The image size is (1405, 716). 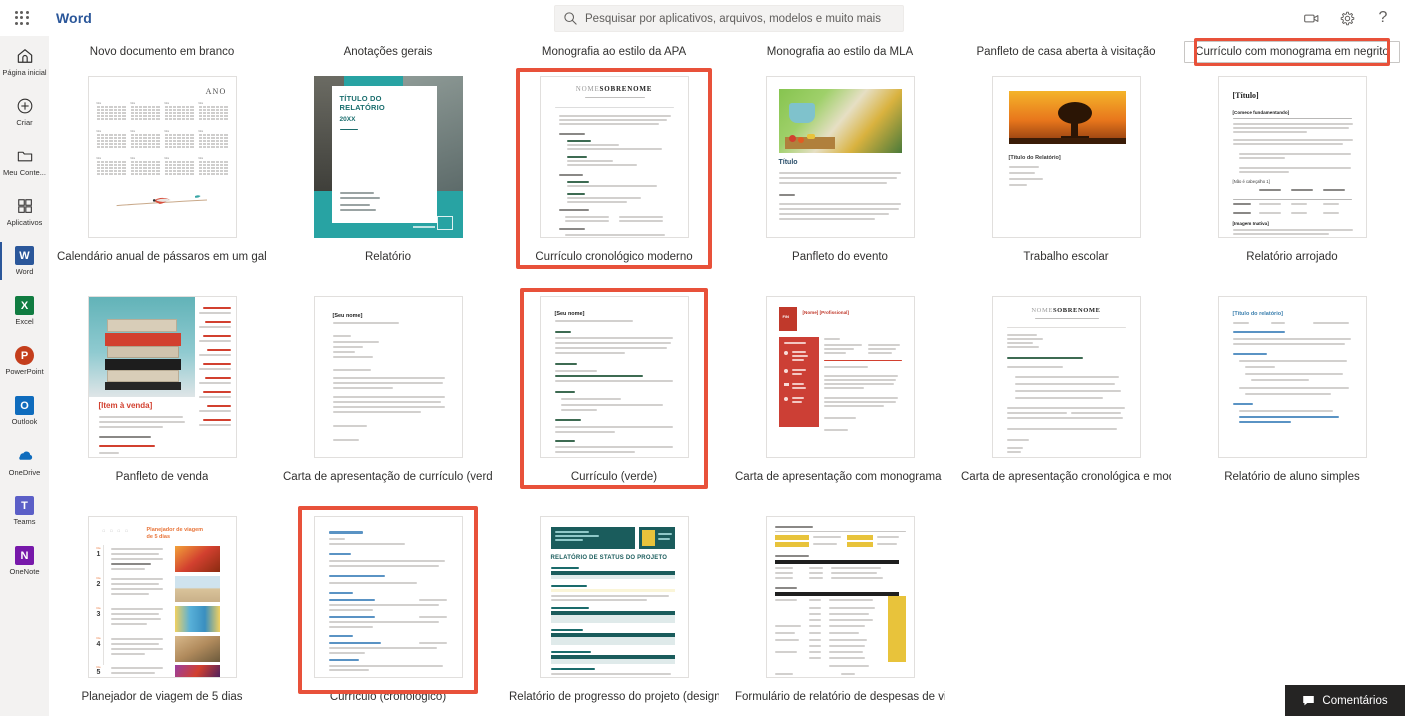 I want to click on category-curriculo-monograma-negrito: Currículo com monograma em negrito, so click(x=1292, y=52).